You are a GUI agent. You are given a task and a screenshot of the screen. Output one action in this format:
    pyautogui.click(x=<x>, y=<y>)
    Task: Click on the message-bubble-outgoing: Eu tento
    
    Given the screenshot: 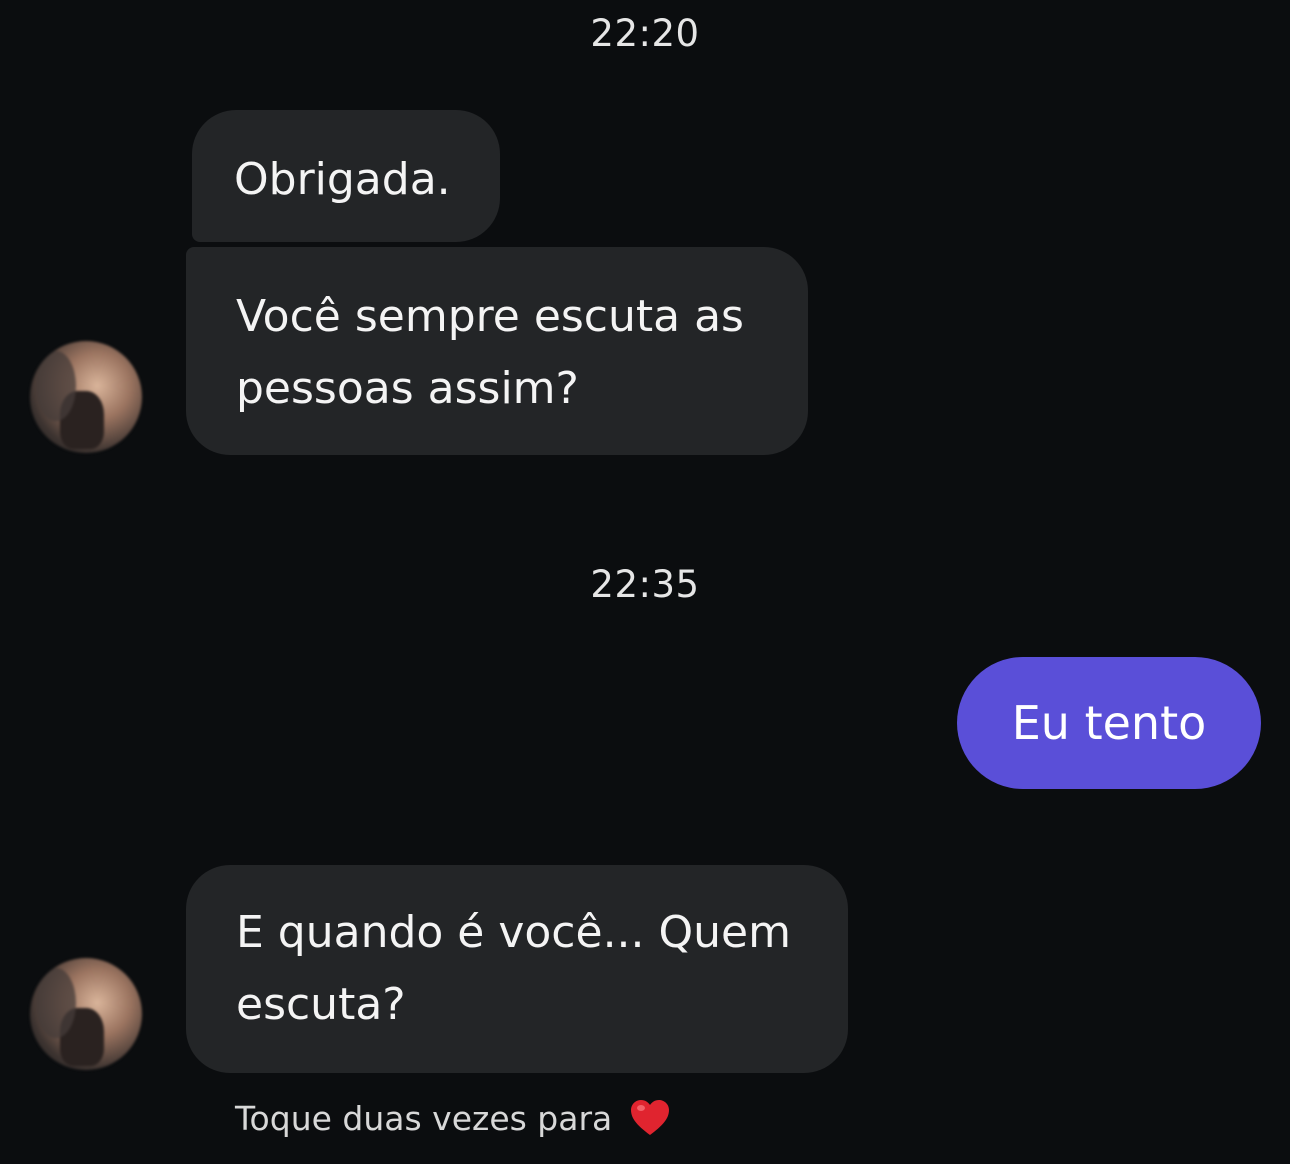 What is the action you would take?
    pyautogui.click(x=1109, y=723)
    